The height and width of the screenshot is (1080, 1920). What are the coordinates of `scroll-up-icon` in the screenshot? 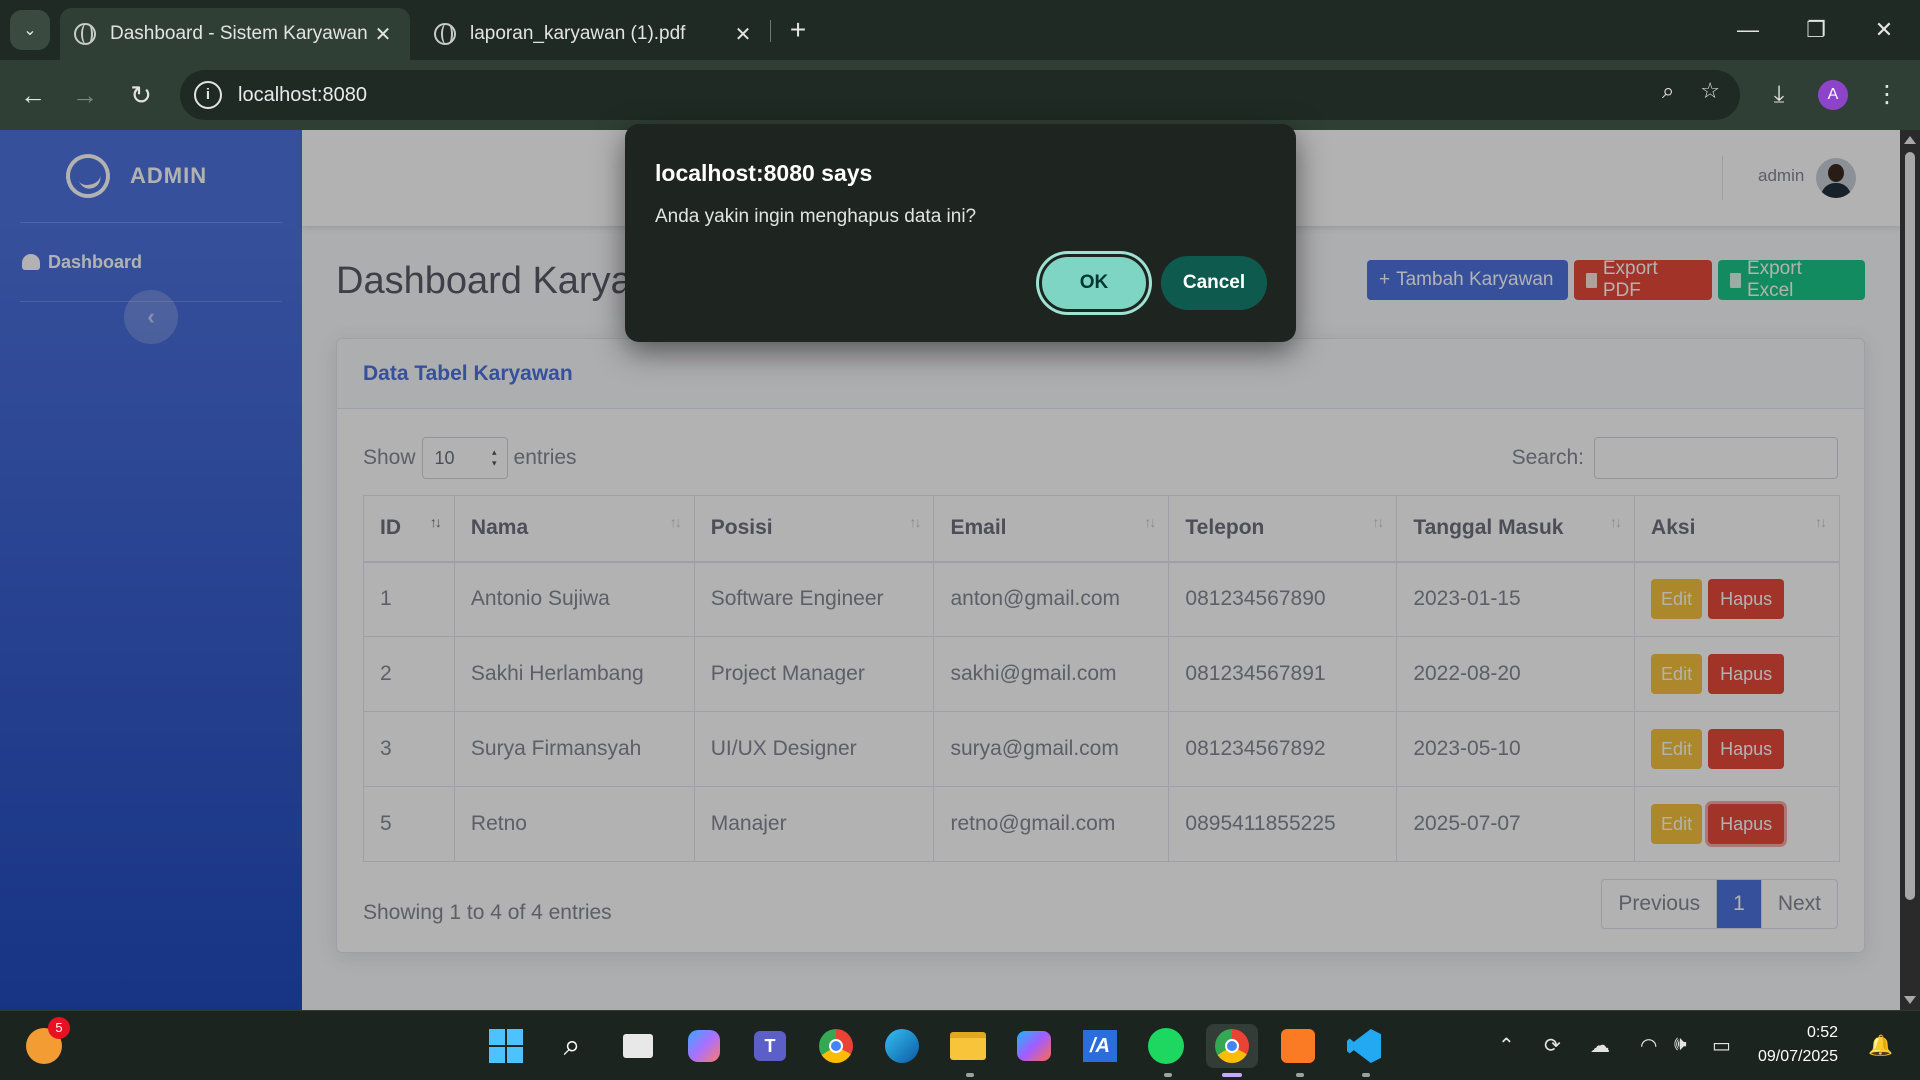 It's located at (1910, 140).